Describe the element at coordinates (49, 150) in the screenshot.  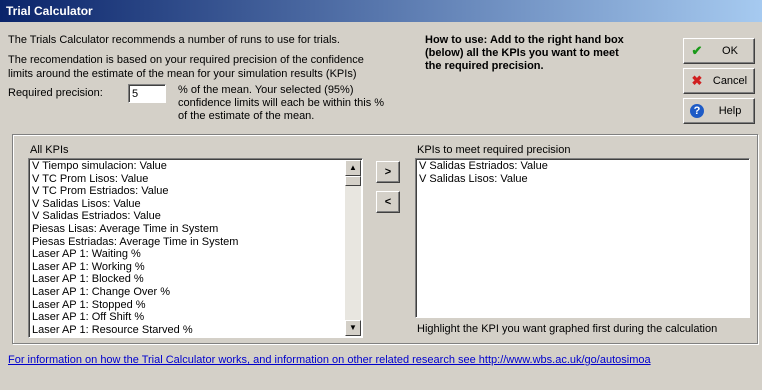
I see `all-kpis-label: All KPIs` at that location.